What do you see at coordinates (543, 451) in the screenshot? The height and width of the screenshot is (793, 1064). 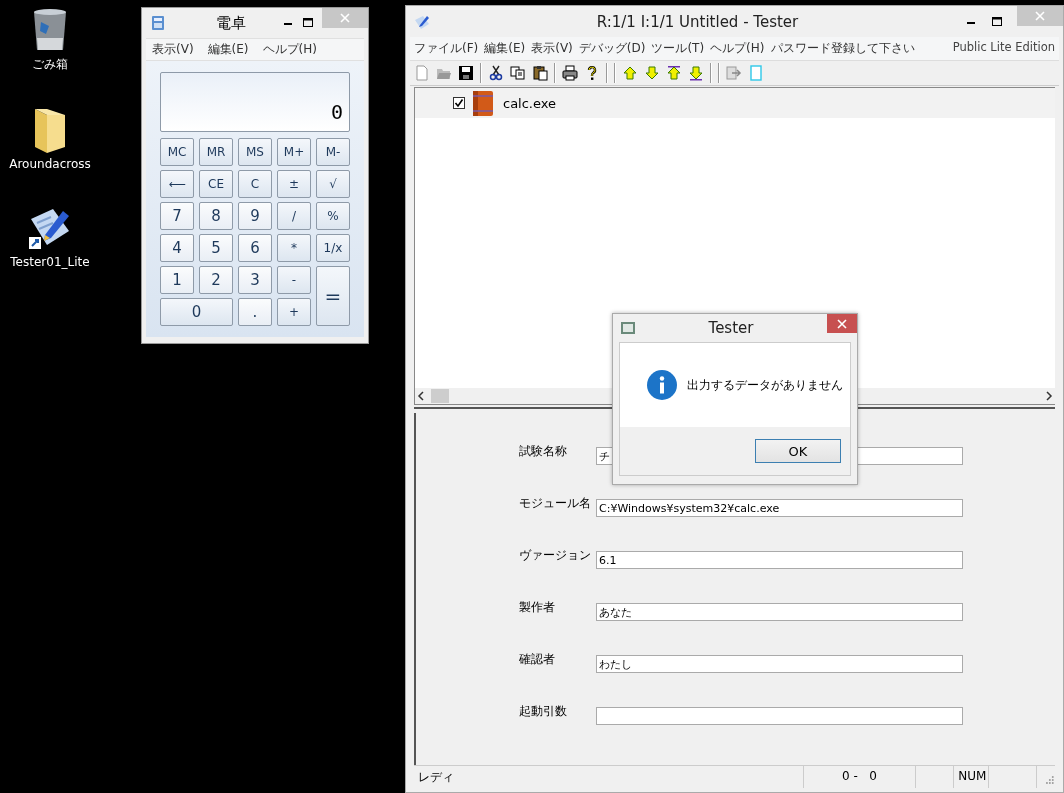 I see `field-label: 試験名称` at bounding box center [543, 451].